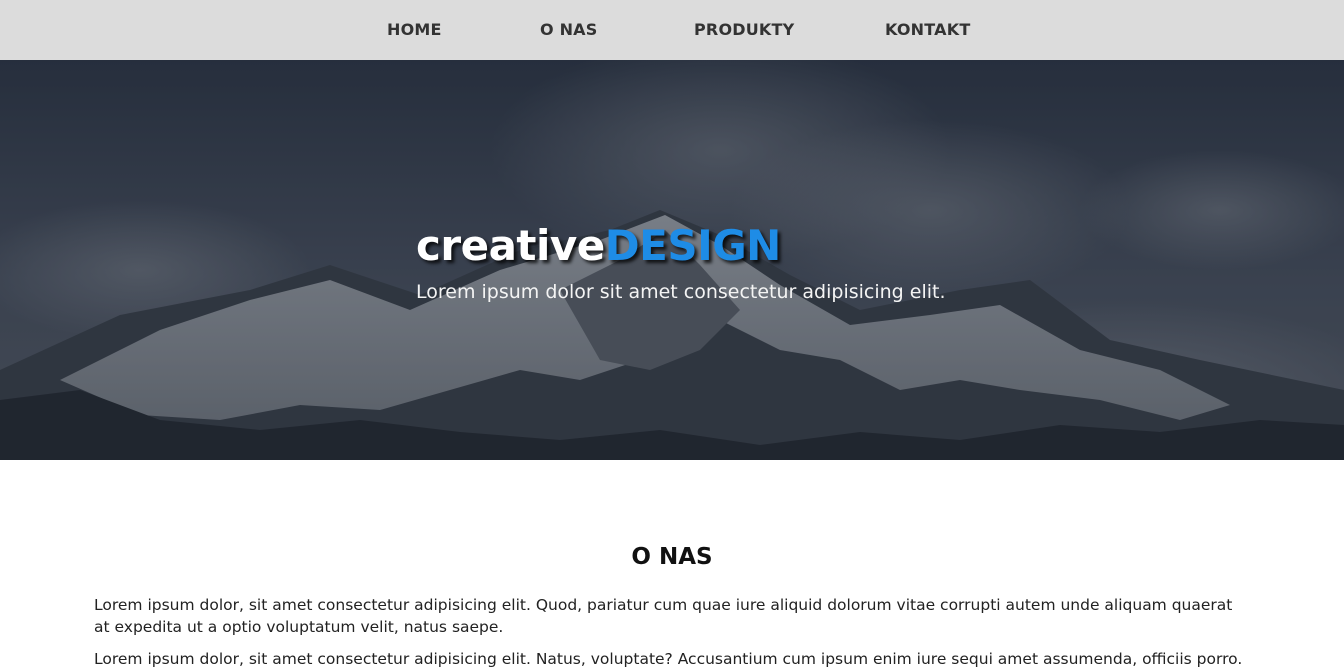  What do you see at coordinates (414, 30) in the screenshot?
I see `nav-home-link: HOME` at bounding box center [414, 30].